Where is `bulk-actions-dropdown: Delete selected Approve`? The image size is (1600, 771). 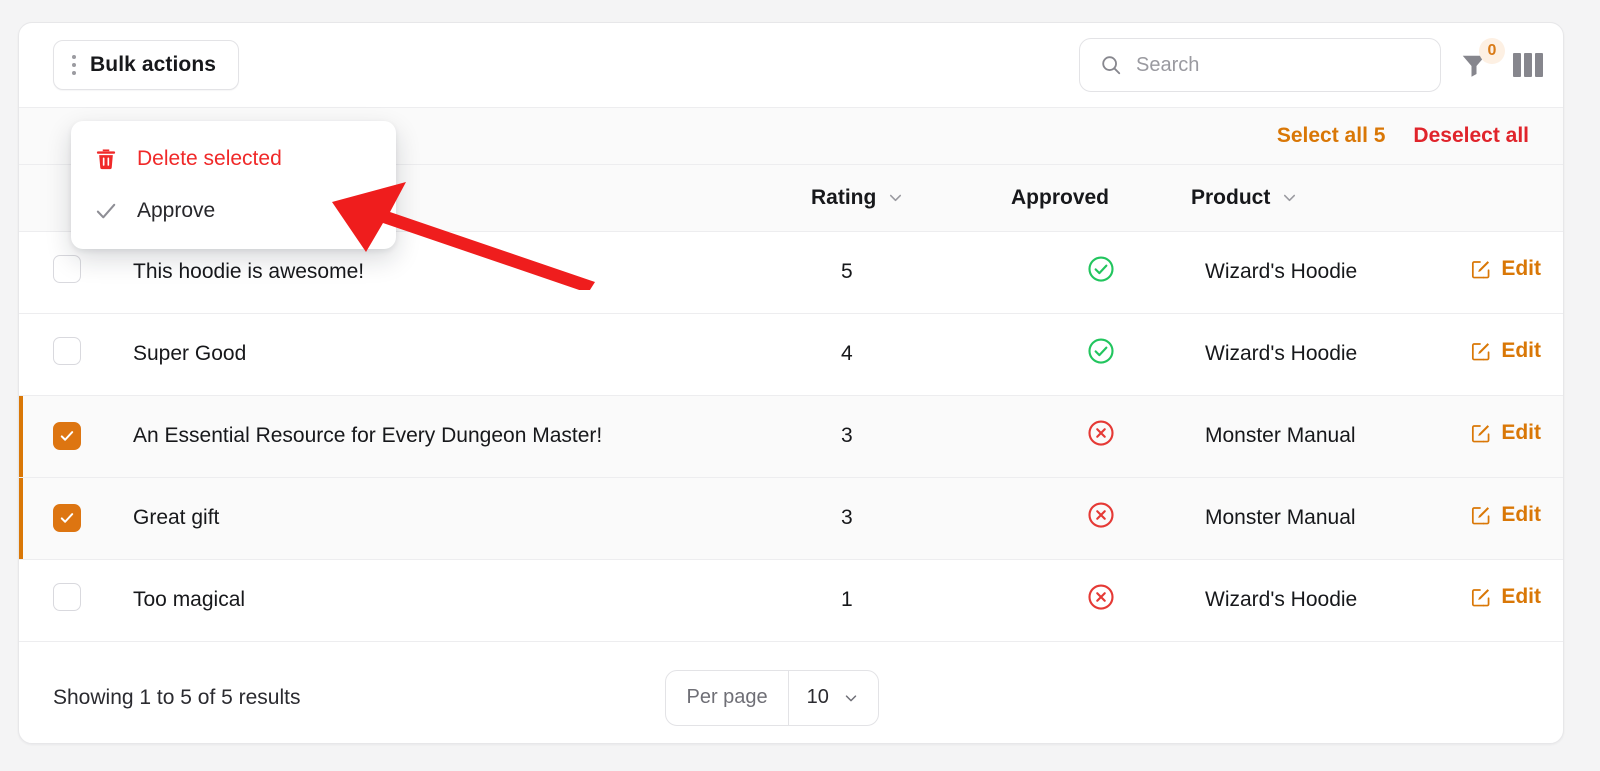 bulk-actions-dropdown: Delete selected Approve is located at coordinates (233, 185).